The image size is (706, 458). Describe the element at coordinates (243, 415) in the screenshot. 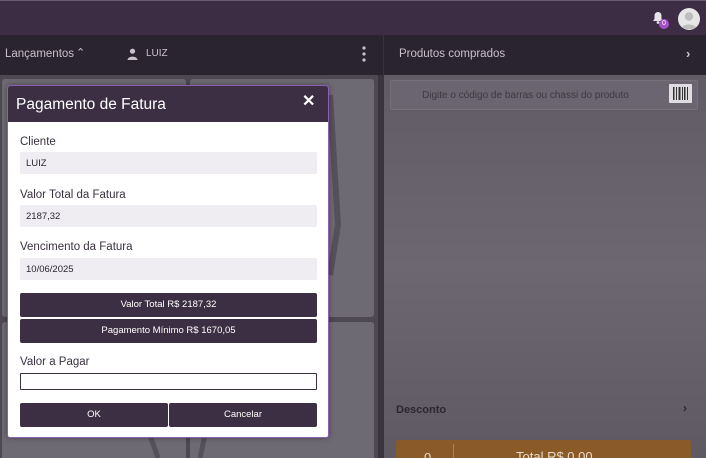

I see `cancel-button: Cancelar` at that location.